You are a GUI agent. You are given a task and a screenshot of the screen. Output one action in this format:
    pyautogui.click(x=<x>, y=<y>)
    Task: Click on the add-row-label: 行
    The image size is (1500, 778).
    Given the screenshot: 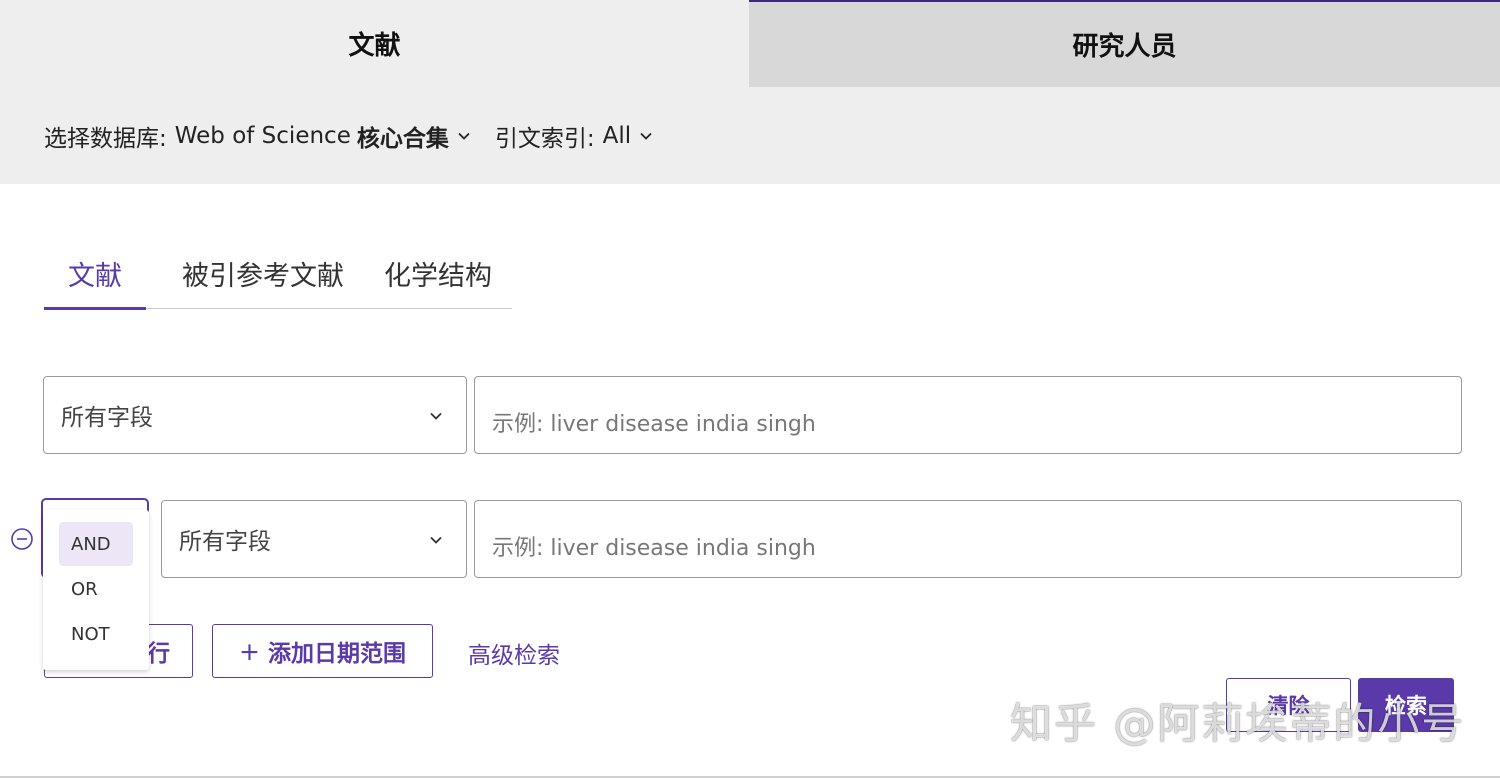 What is the action you would take?
    pyautogui.click(x=158, y=654)
    